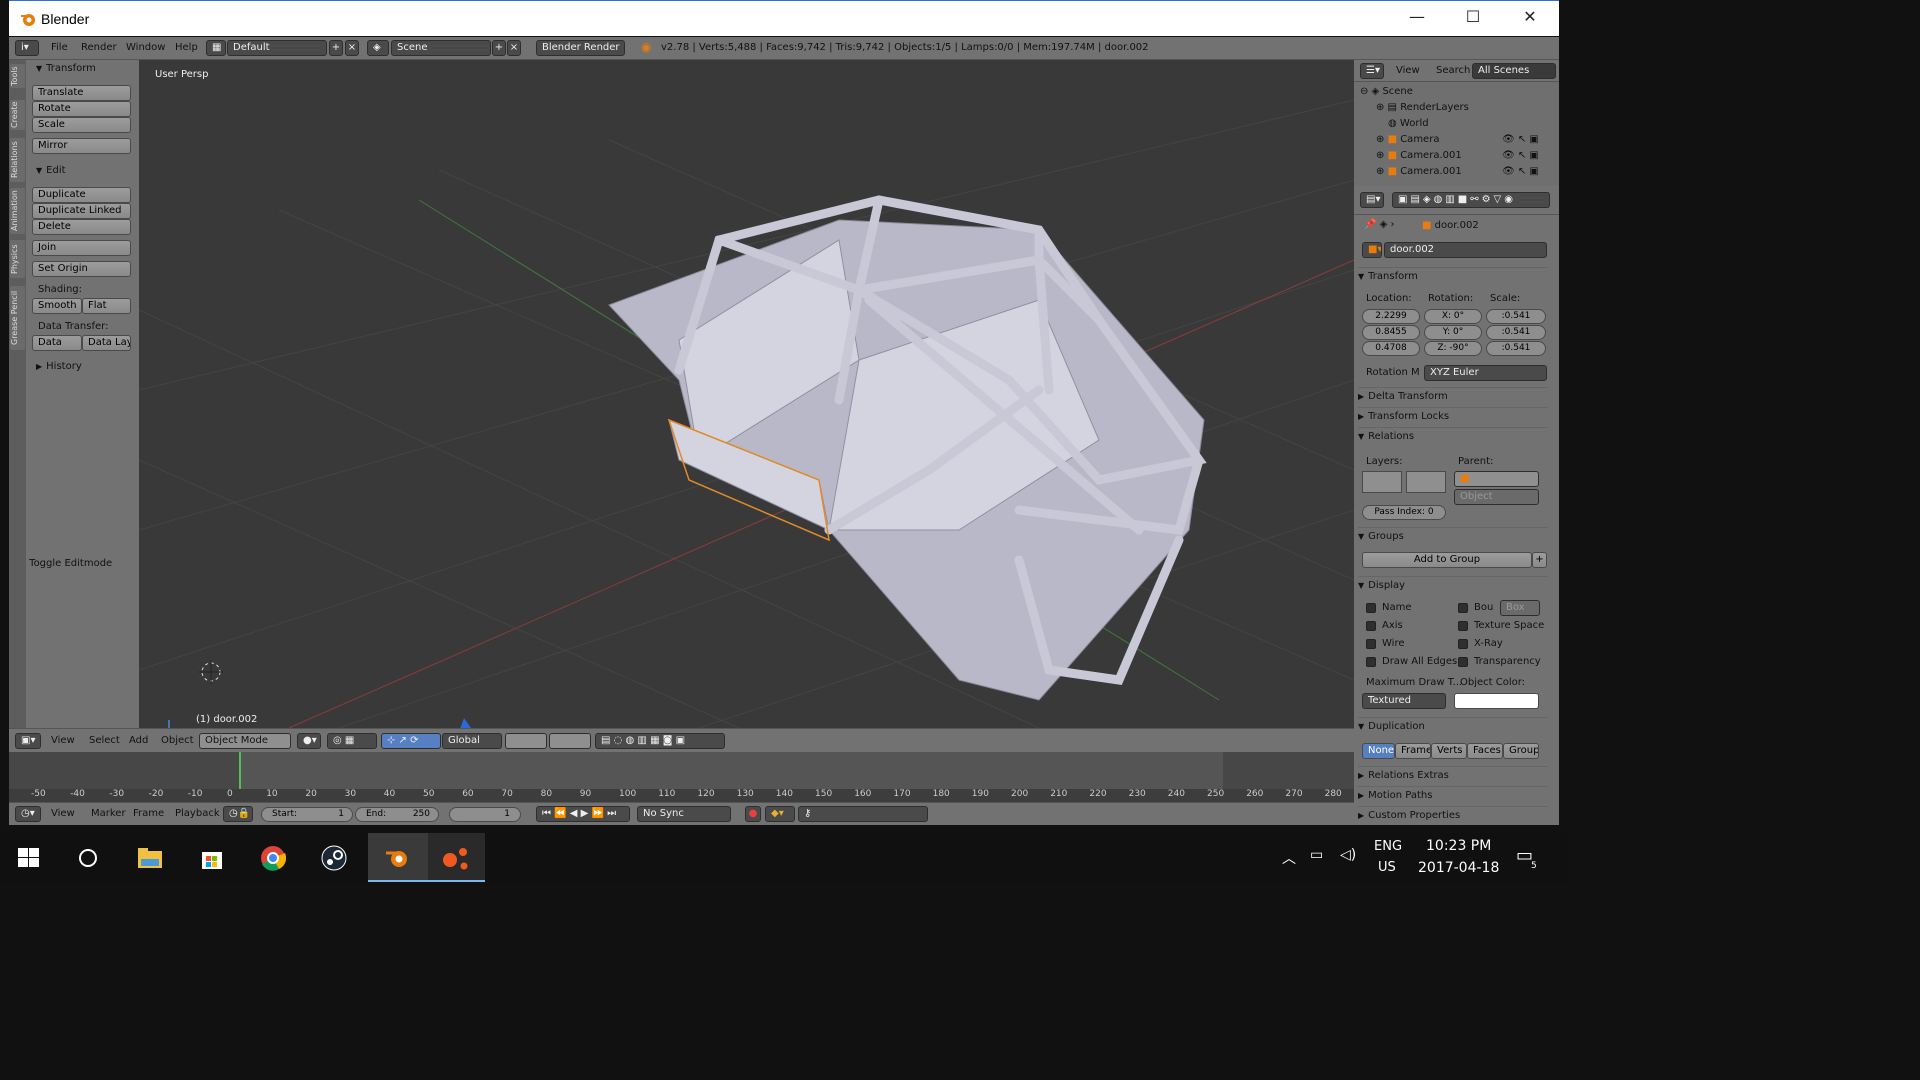  Describe the element at coordinates (28, 741) in the screenshot. I see `editor-type-3dview-icon: ▣▾` at that location.